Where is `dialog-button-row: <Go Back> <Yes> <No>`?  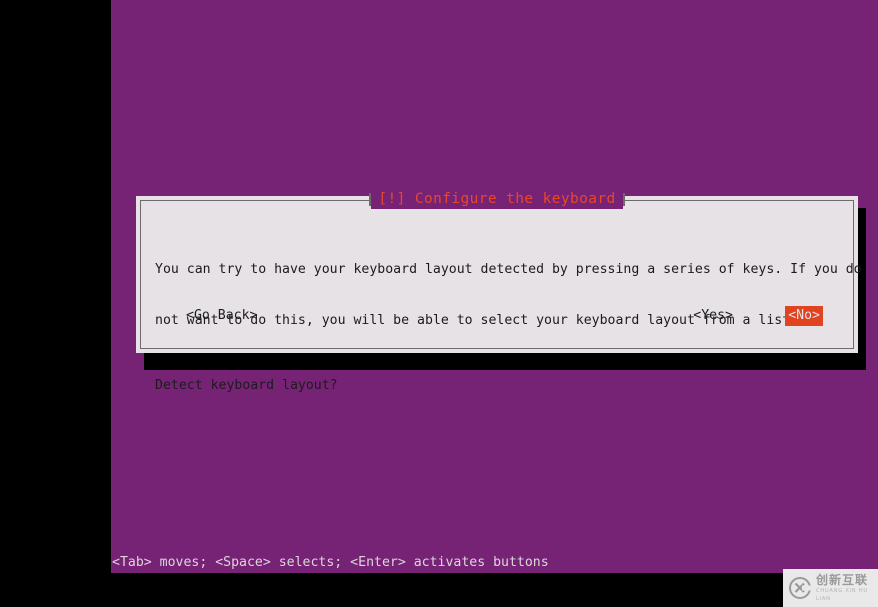 dialog-button-row: <Go Back> <Yes> <No> is located at coordinates (497, 316).